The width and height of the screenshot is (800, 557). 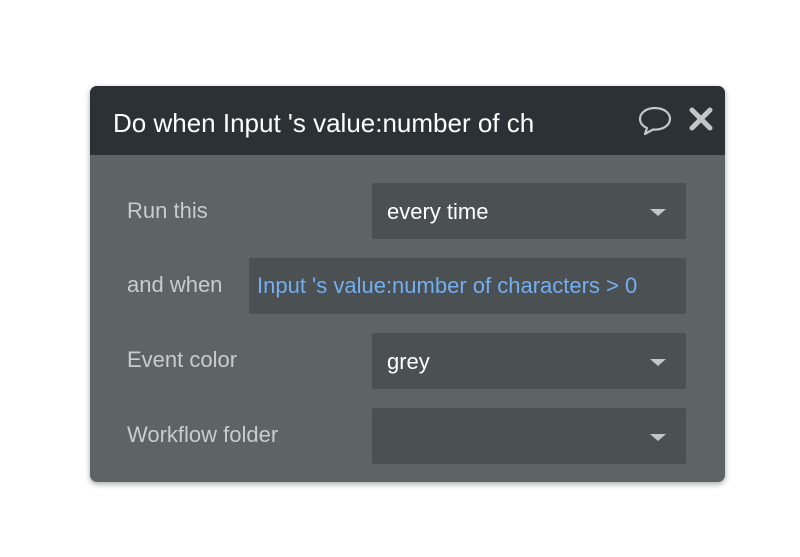 I want to click on panel-header: Do when Input 's value:number of ch, so click(x=407, y=120).